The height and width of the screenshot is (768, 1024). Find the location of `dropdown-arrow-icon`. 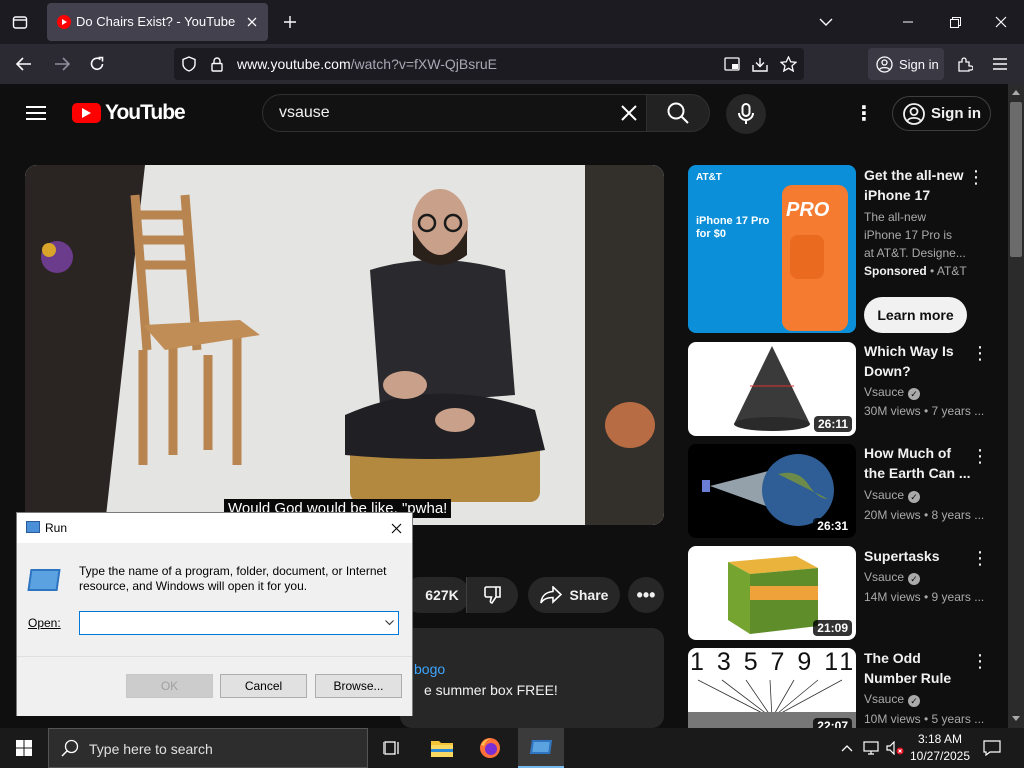

dropdown-arrow-icon is located at coordinates (389, 623).